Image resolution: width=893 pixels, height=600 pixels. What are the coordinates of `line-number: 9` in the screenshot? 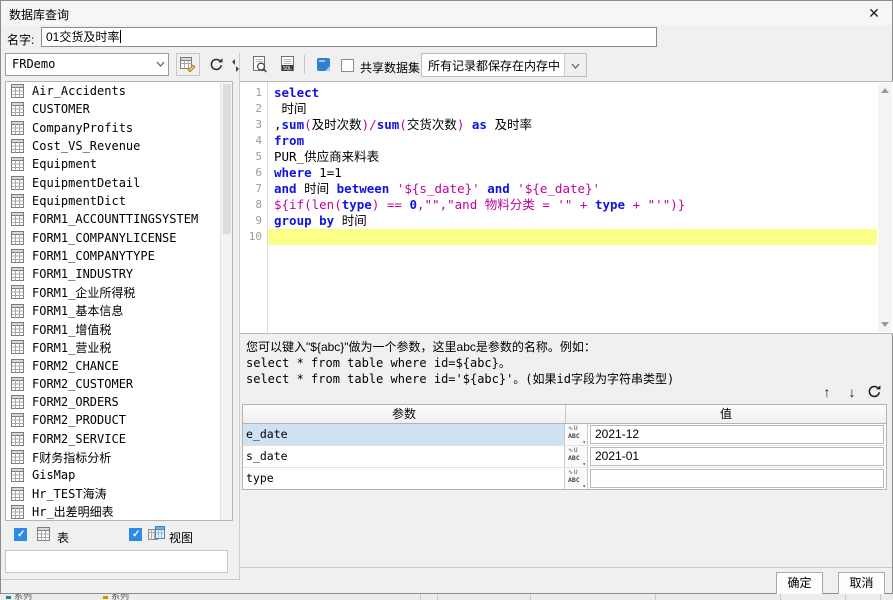 It's located at (258, 220).